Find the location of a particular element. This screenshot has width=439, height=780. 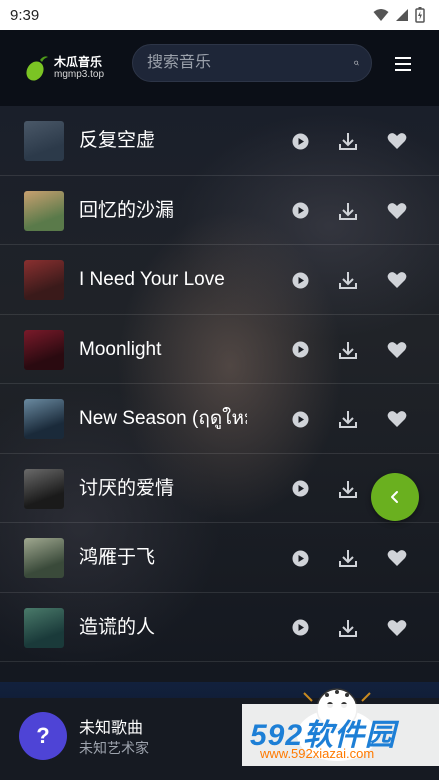

status-icons is located at coordinates (399, 15).